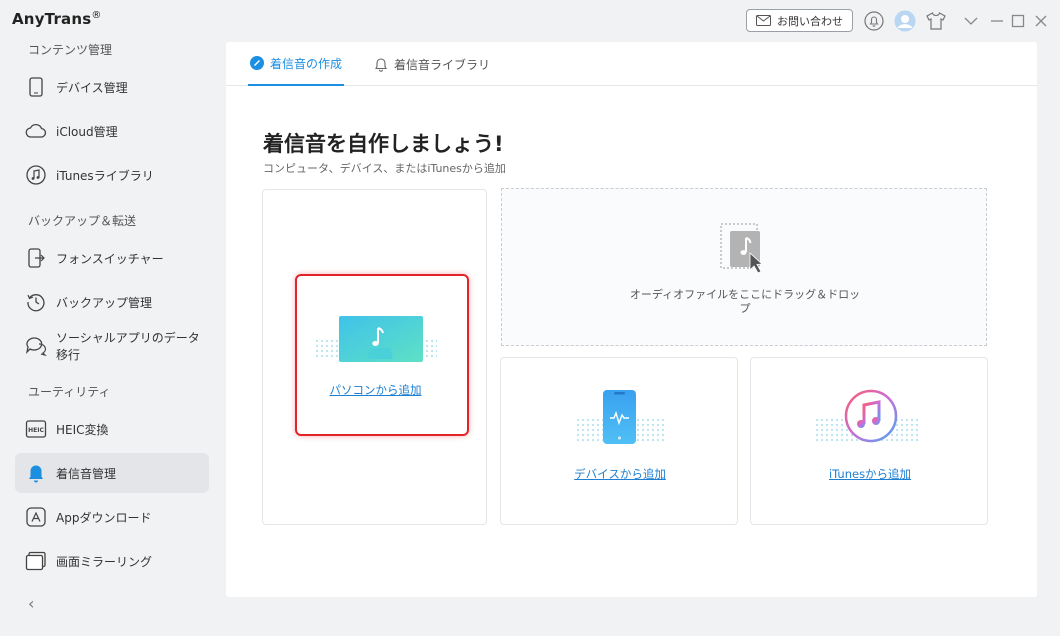 This screenshot has height=636, width=1060. Describe the element at coordinates (112, 473) in the screenshot. I see `sidebar-item-ringtone-manager: 着信音管理` at that location.